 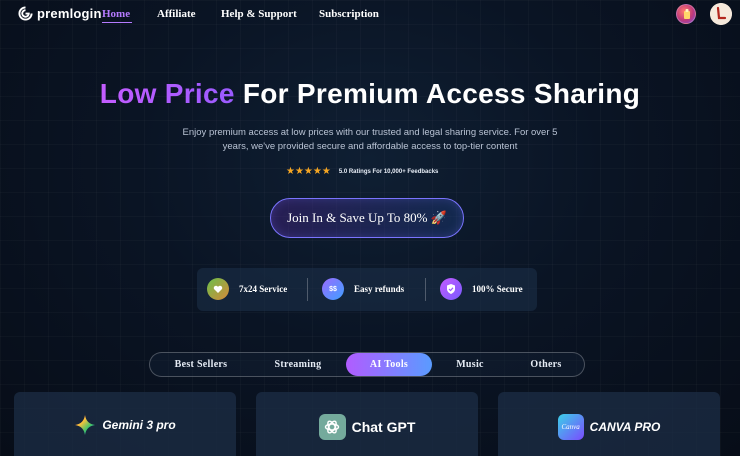 I want to click on feature-label: 7x24 Service, so click(x=263, y=289).